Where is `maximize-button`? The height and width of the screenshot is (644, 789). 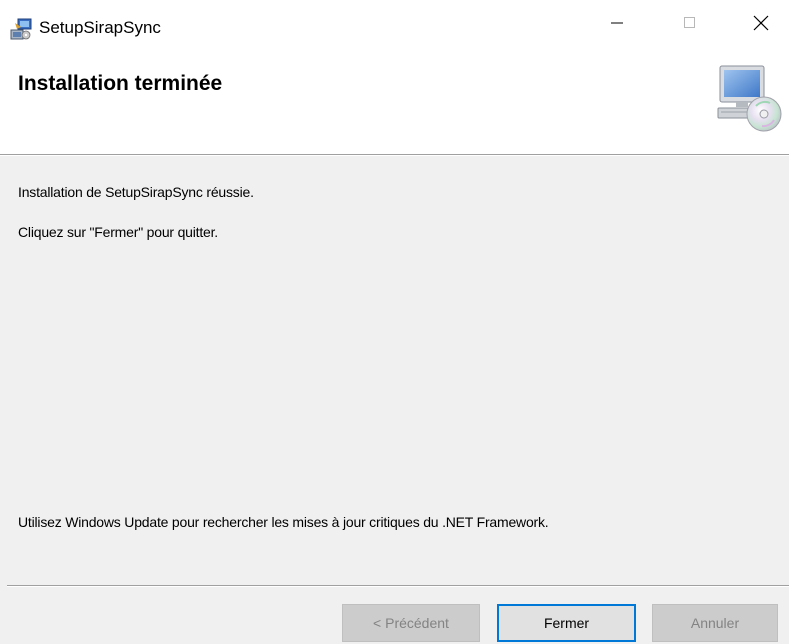
maximize-button is located at coordinates (690, 25).